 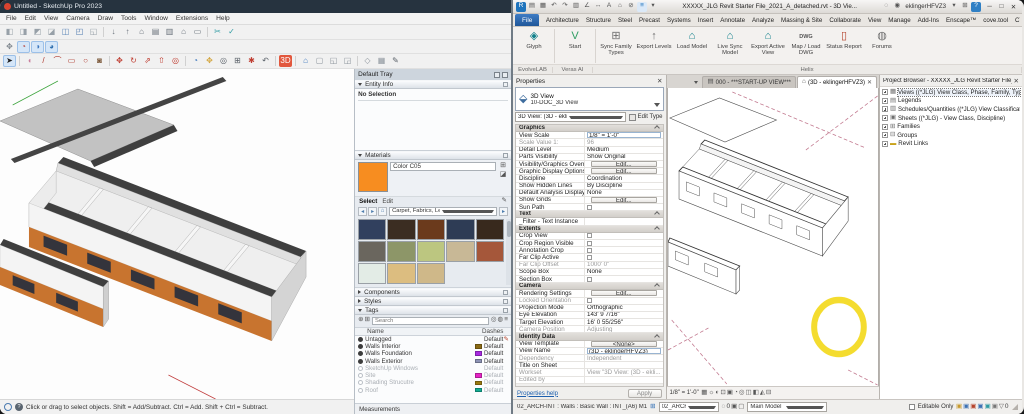 What do you see at coordinates (928, 20) in the screenshot?
I see `ribbon-tab: Add-Ins` at bounding box center [928, 20].